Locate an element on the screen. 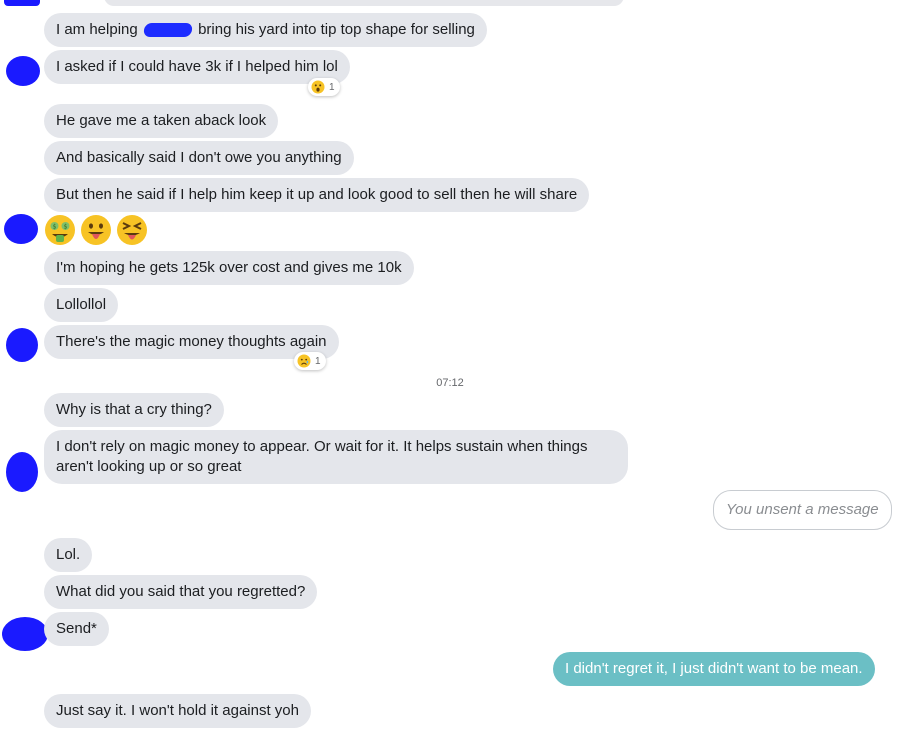 This screenshot has width=900, height=732. message-text: Why is that a cry thing? is located at coordinates (134, 409).